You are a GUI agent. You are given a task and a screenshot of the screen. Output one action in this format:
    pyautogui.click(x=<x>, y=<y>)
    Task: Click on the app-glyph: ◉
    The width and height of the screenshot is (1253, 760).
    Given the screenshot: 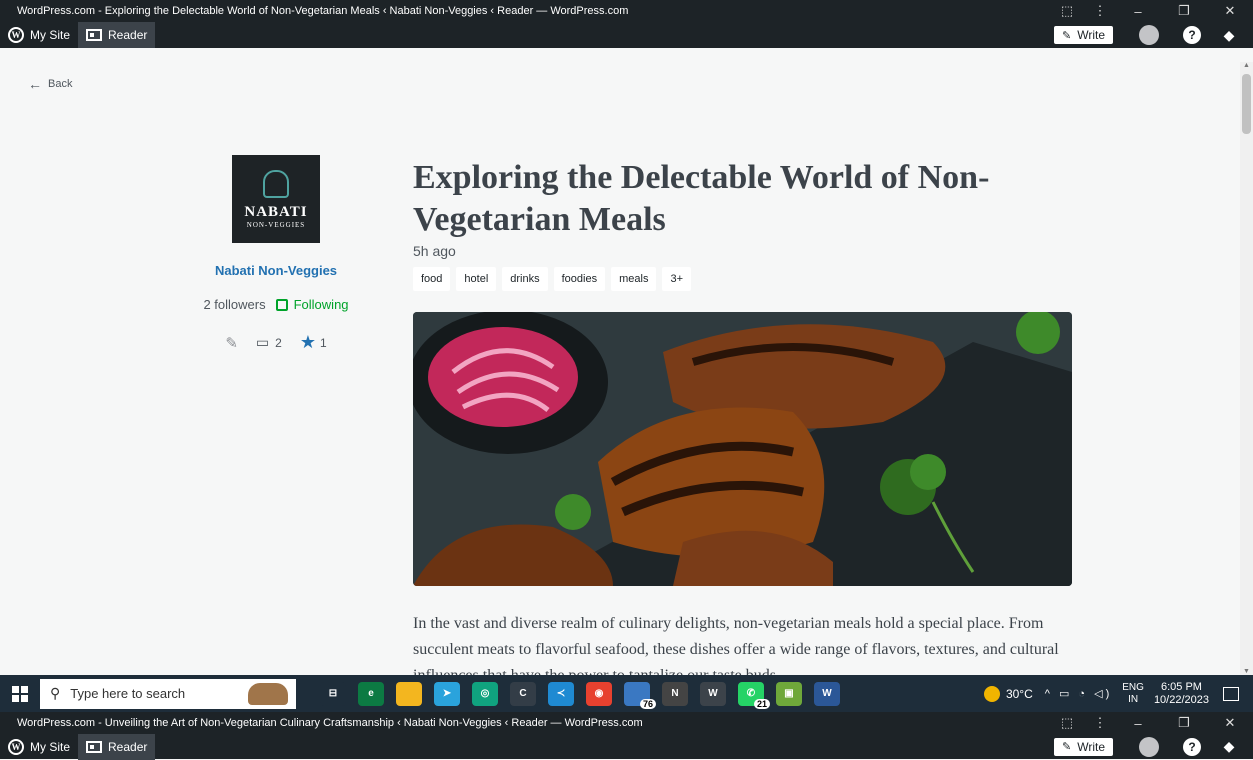 What is the action you would take?
    pyautogui.click(x=599, y=693)
    